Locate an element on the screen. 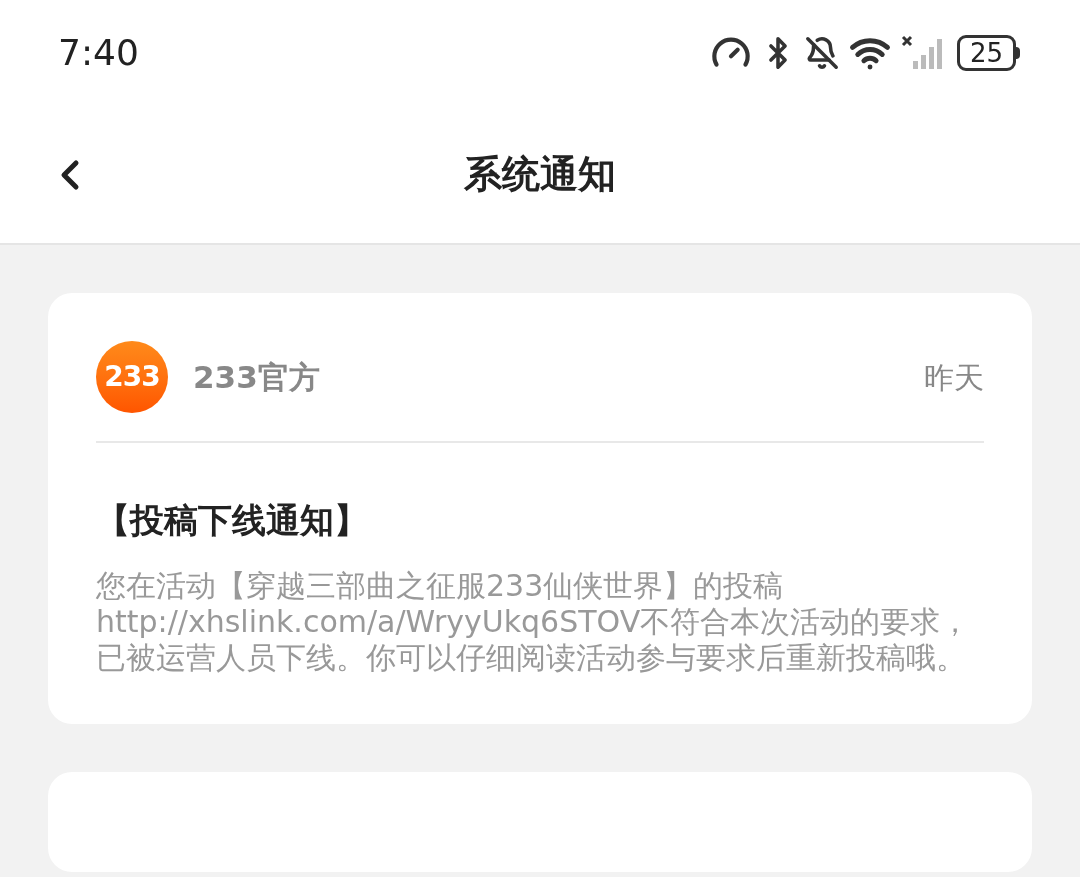  page-title: 系统通知 is located at coordinates (540, 174).